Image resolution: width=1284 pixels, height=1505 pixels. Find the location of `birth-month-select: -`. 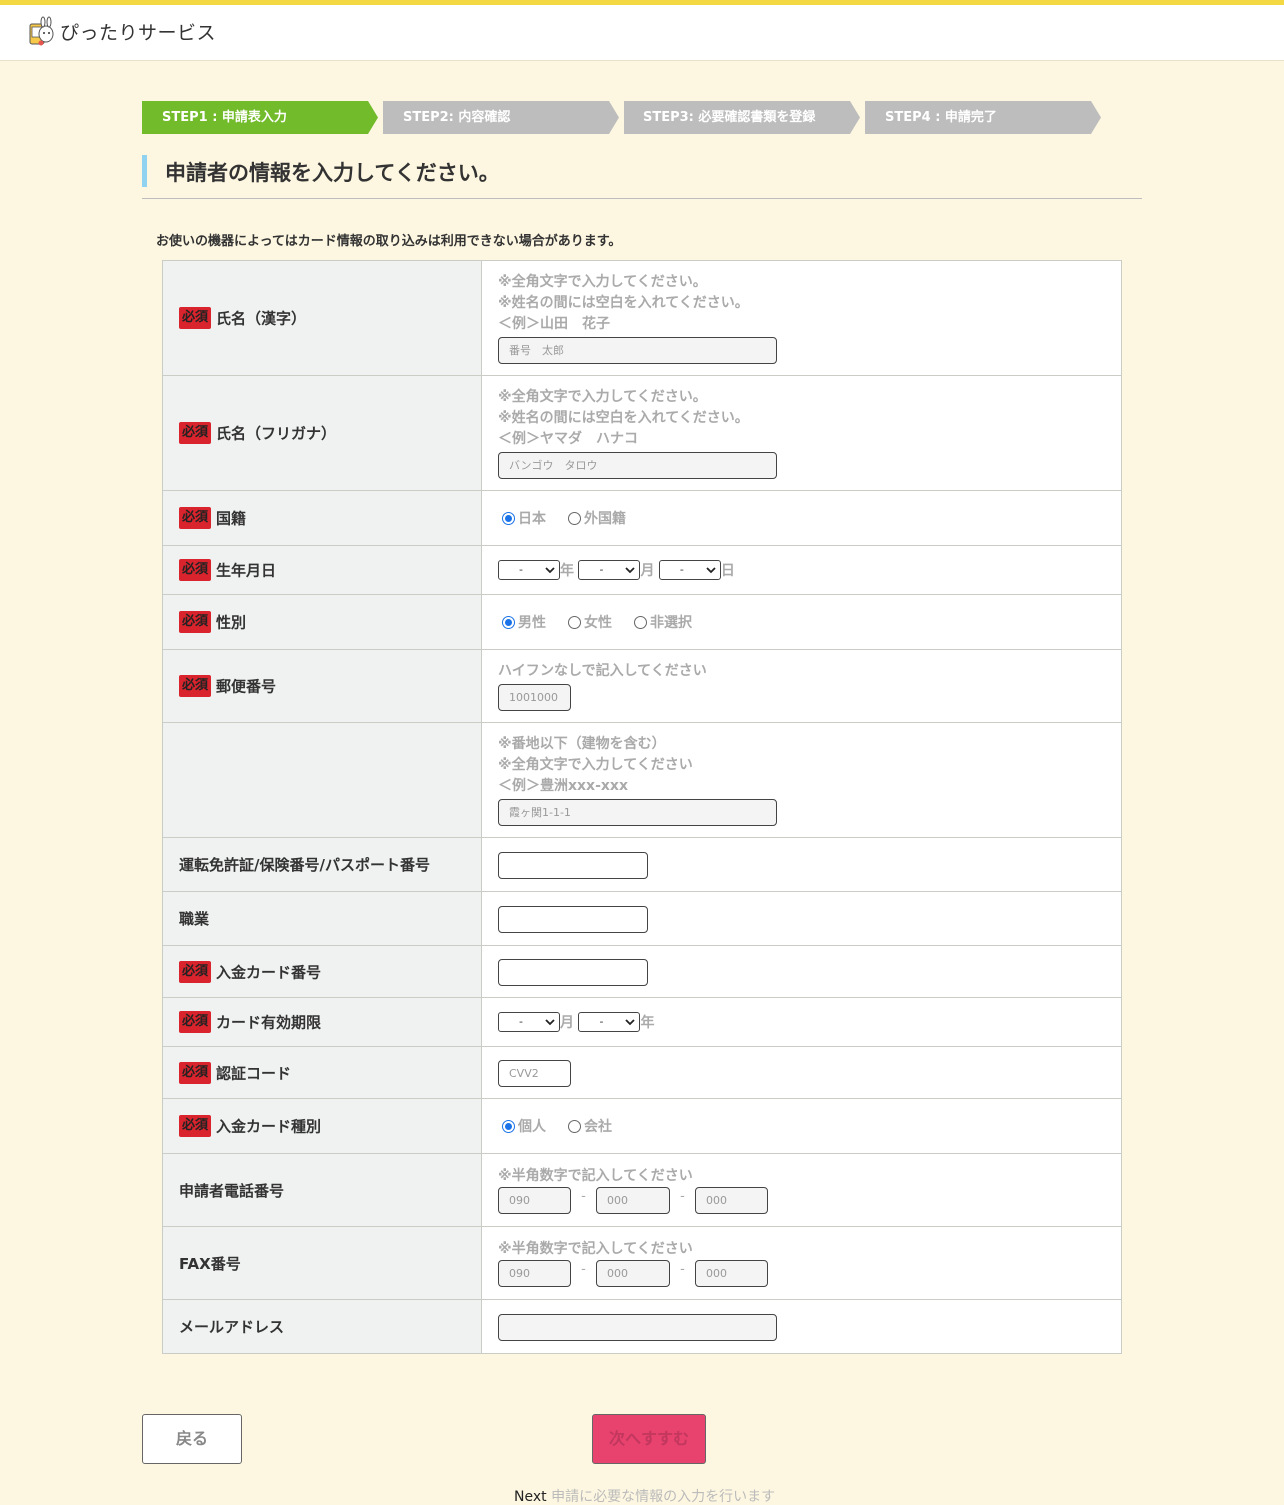

birth-month-select: - is located at coordinates (609, 570).